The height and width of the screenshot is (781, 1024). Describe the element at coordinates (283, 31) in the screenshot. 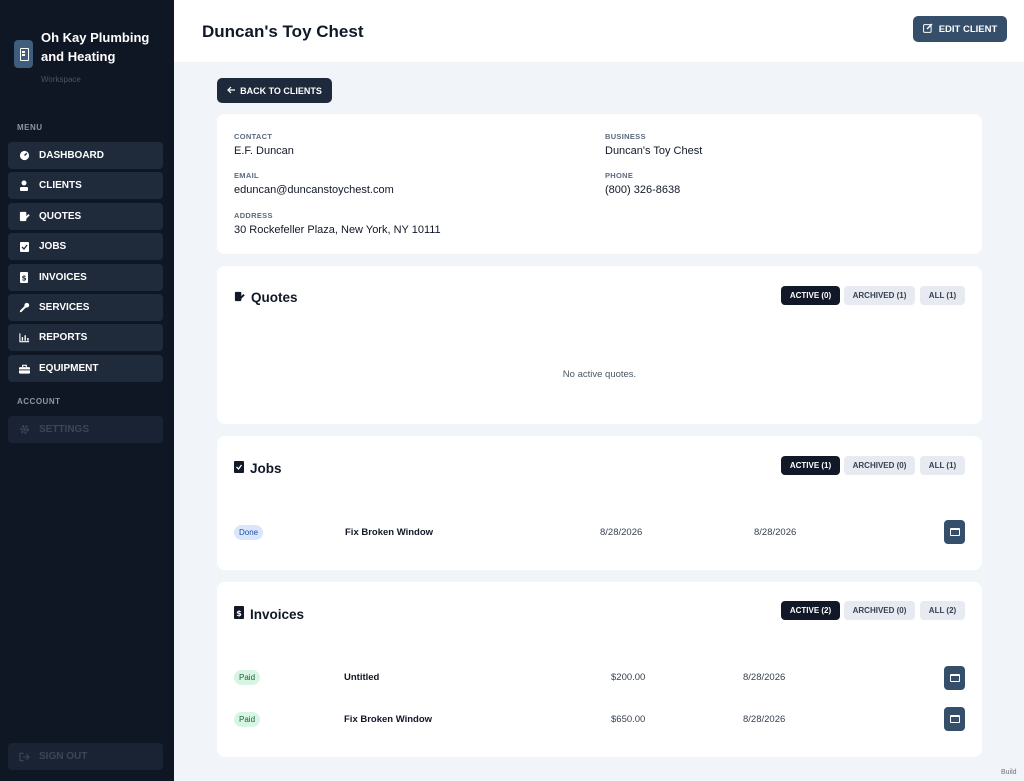

I see `page-title: Duncan's Toy Chest` at that location.